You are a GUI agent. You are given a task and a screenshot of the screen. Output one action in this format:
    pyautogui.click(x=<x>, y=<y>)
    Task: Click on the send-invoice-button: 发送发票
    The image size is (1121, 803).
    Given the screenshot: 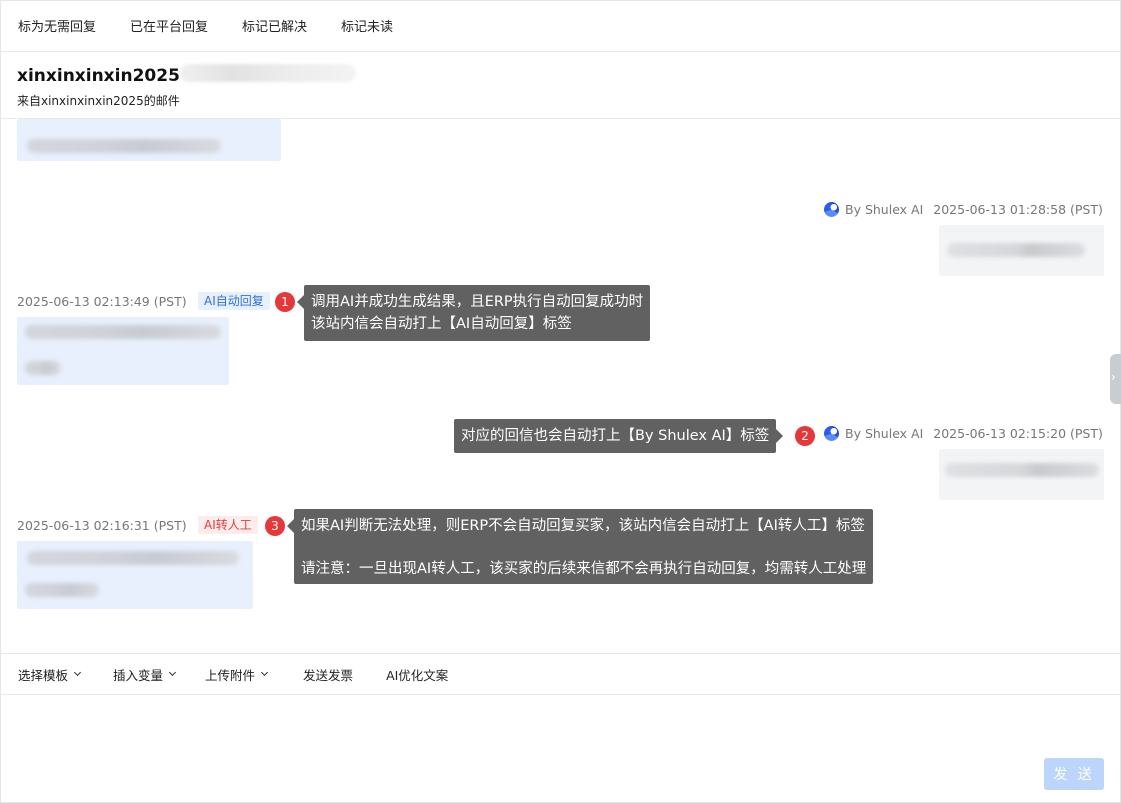 What is the action you would take?
    pyautogui.click(x=328, y=674)
    